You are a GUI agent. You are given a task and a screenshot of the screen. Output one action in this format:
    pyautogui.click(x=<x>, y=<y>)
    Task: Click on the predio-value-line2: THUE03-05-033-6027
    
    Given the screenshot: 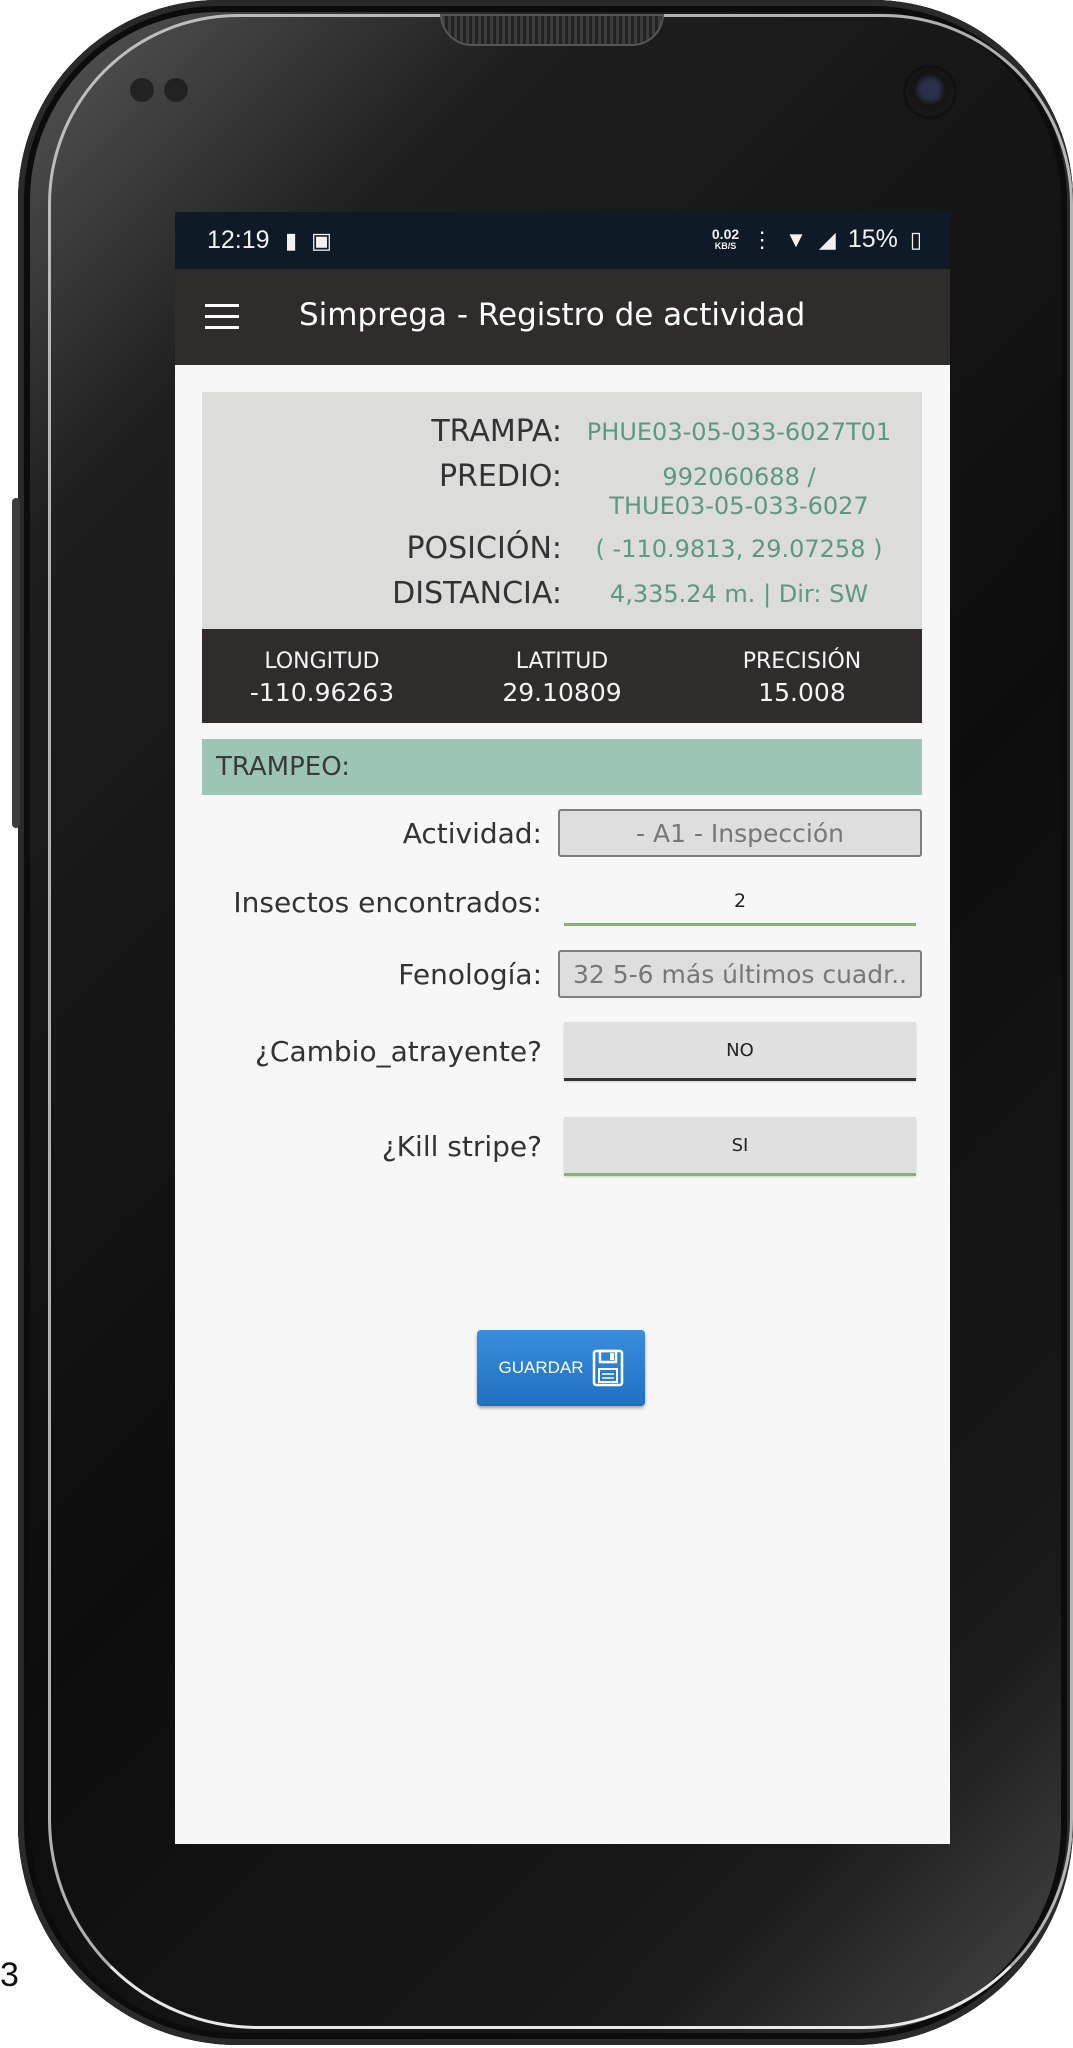 What is the action you would take?
    pyautogui.click(x=739, y=506)
    